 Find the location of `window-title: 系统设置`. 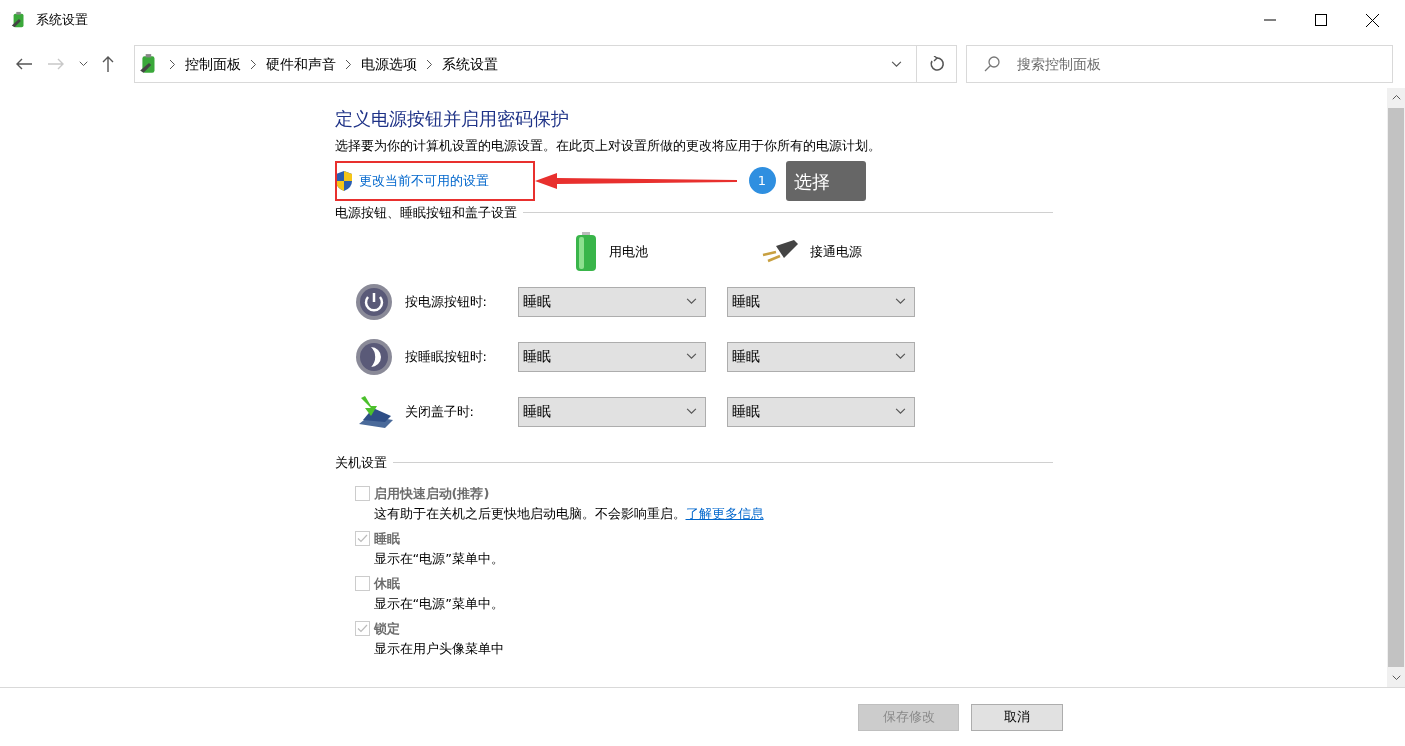

window-title: 系统设置 is located at coordinates (62, 20).